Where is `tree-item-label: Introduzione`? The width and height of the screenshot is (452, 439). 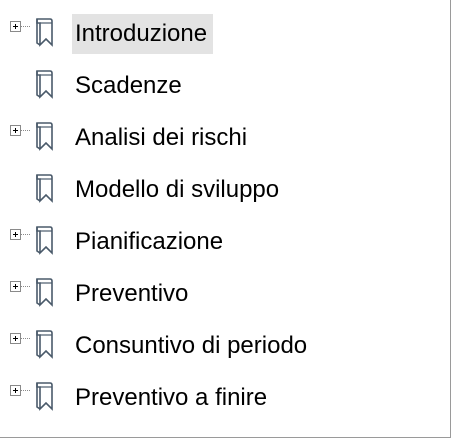 tree-item-label: Introduzione is located at coordinates (143, 34).